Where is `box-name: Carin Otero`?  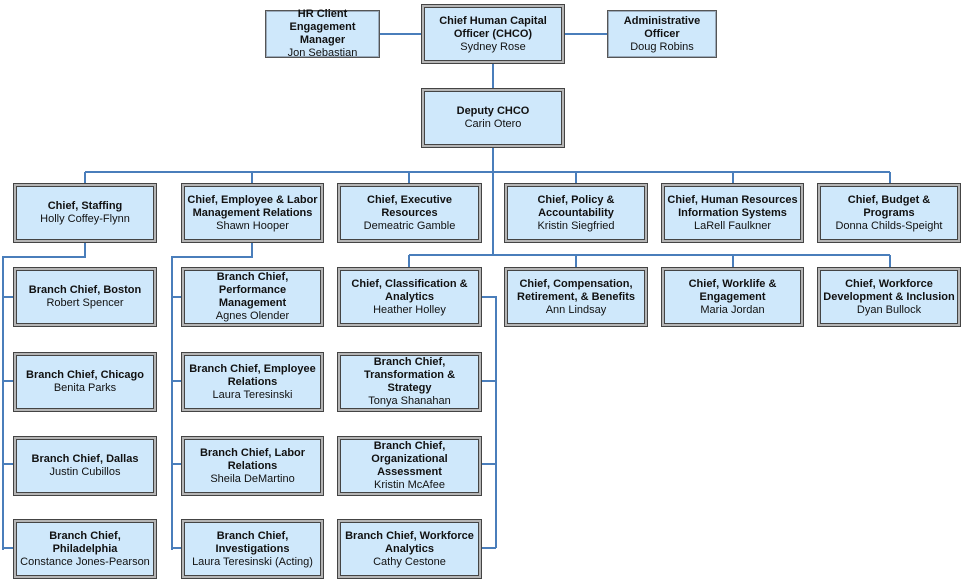
box-name: Carin Otero is located at coordinates (493, 124).